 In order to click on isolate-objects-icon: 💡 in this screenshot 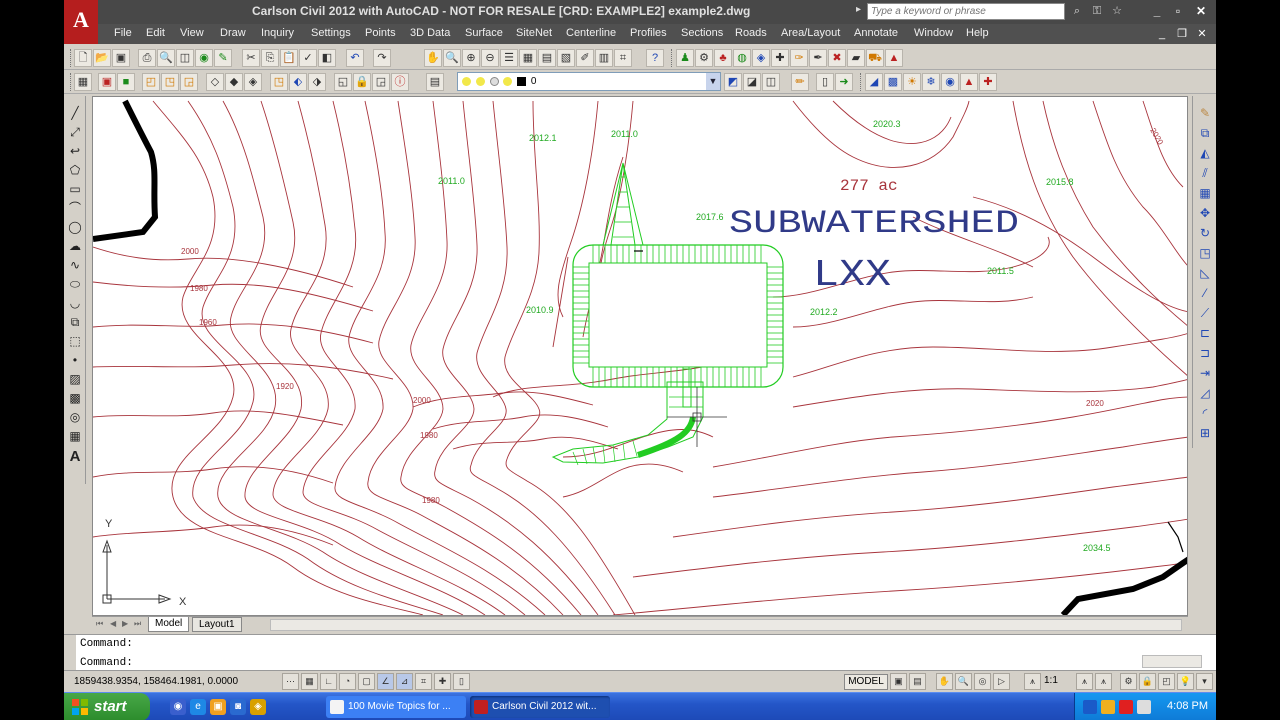, I will do `click(1185, 681)`.